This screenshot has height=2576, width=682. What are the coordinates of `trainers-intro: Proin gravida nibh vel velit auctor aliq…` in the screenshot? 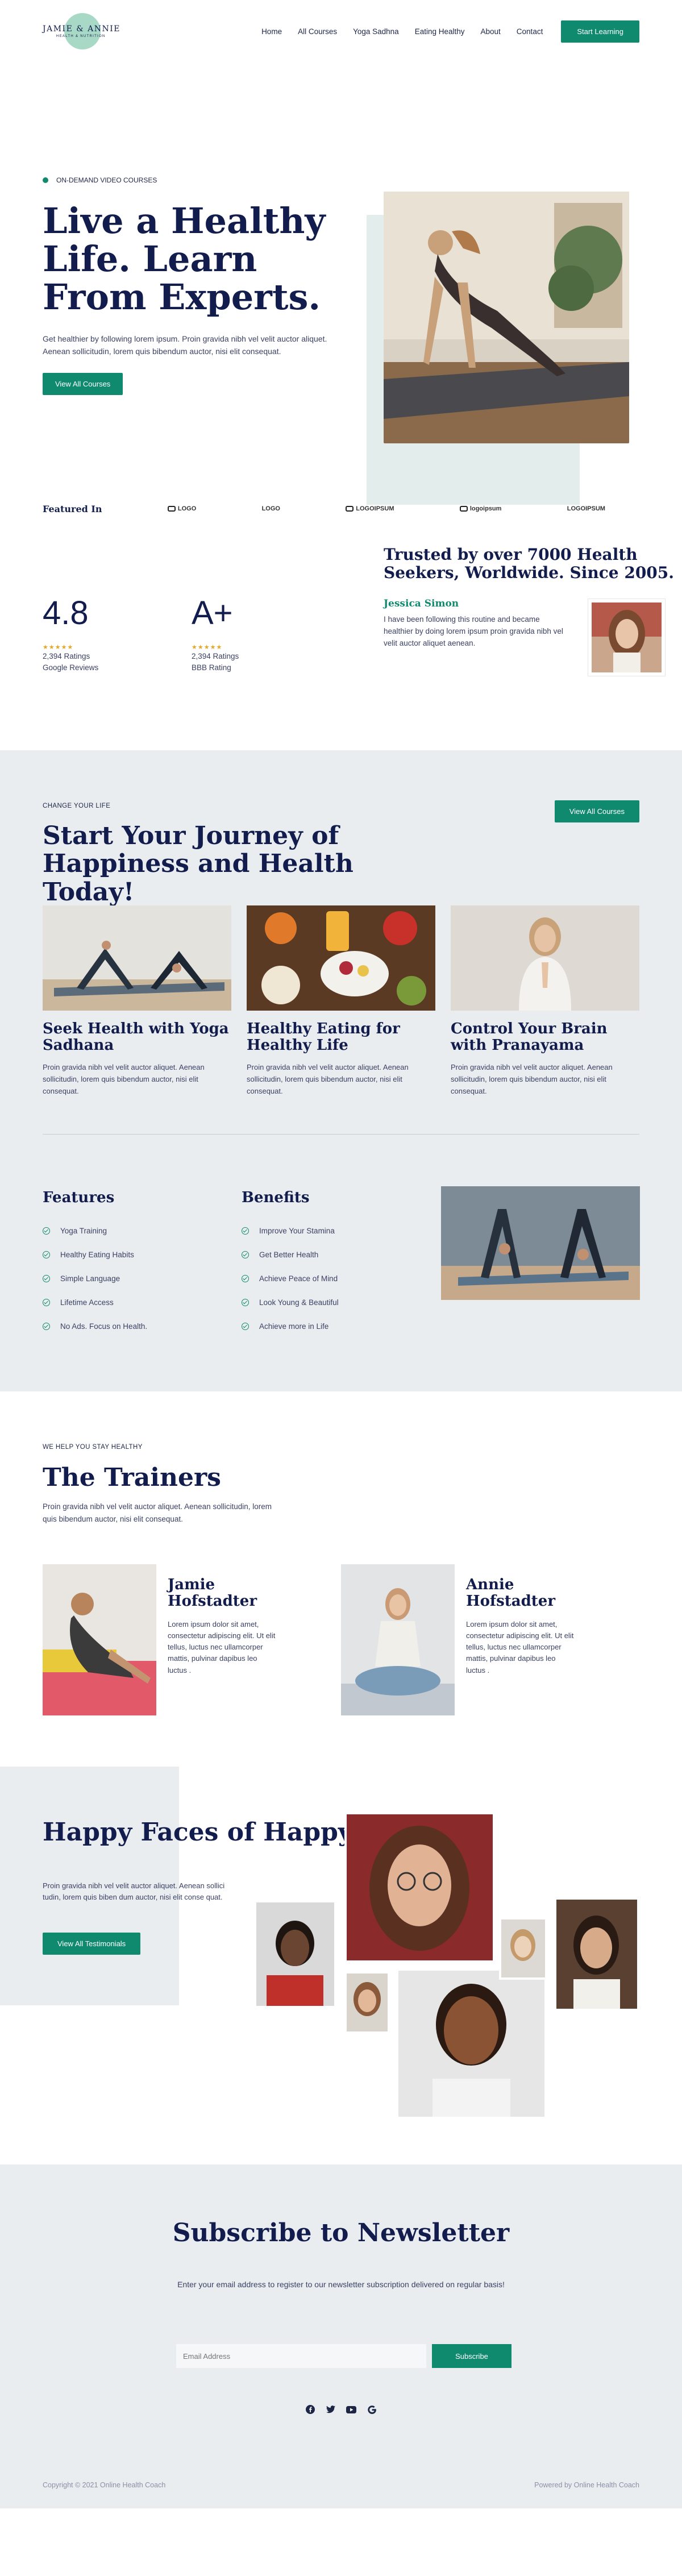 It's located at (157, 1513).